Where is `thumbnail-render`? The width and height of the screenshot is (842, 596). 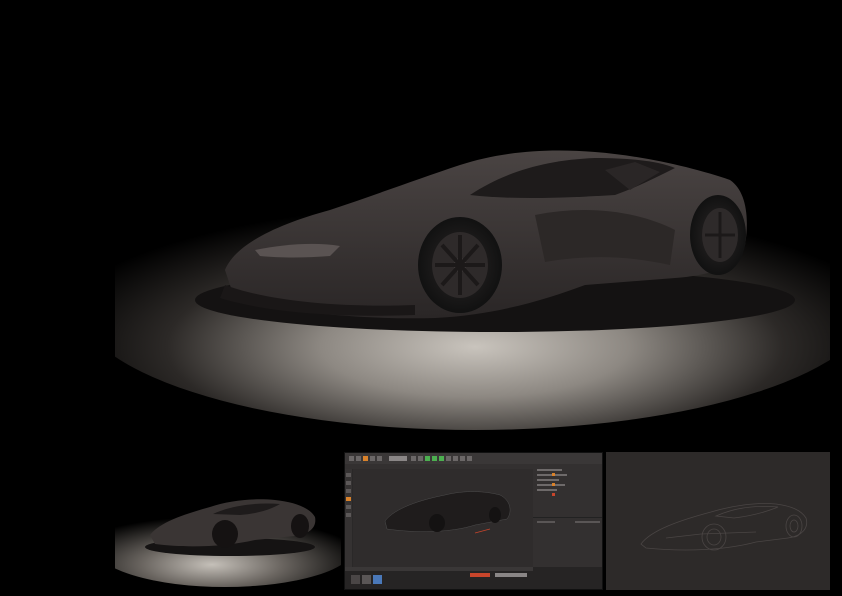
thumbnail-render is located at coordinates (228, 521).